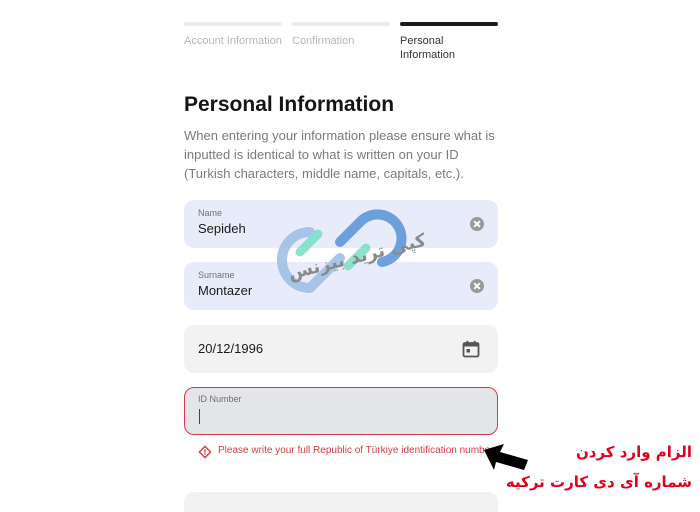  Describe the element at coordinates (449, 24) in the screenshot. I see `step-bar-active` at that location.